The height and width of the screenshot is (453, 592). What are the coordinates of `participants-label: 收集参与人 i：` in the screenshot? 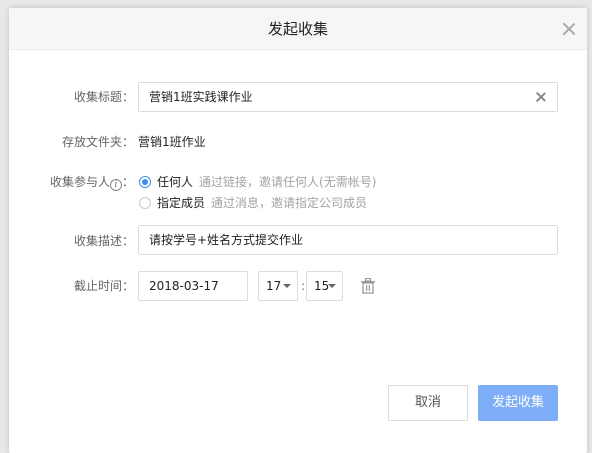 It's located at (76, 182).